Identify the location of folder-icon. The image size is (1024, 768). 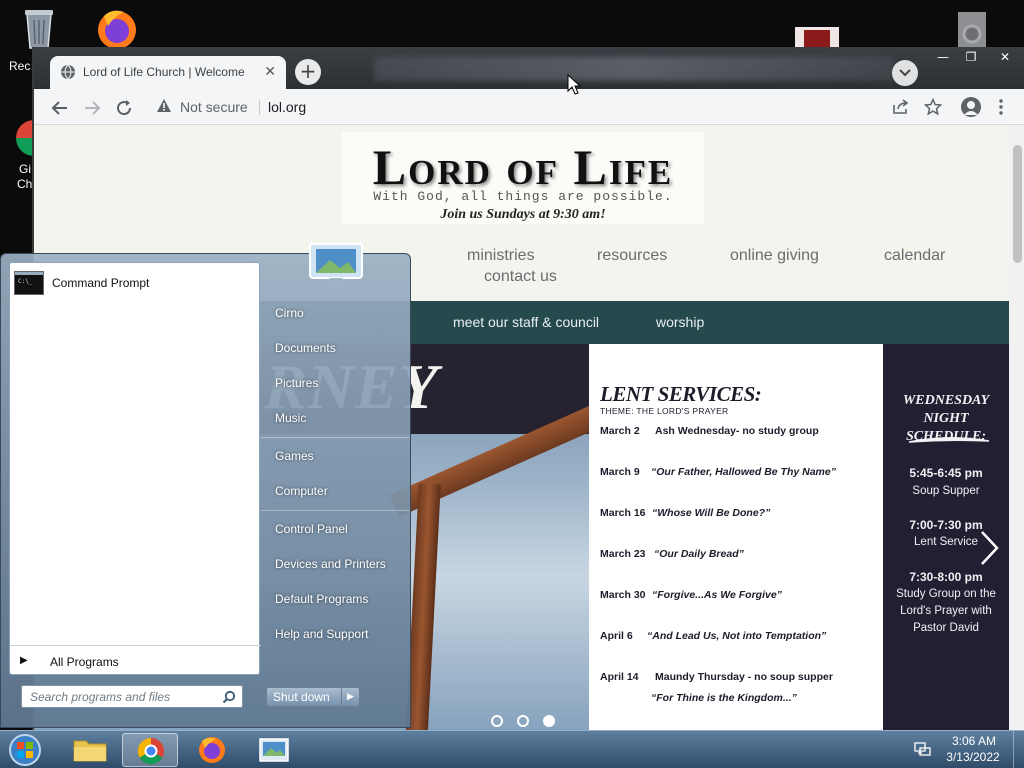
(90, 751).